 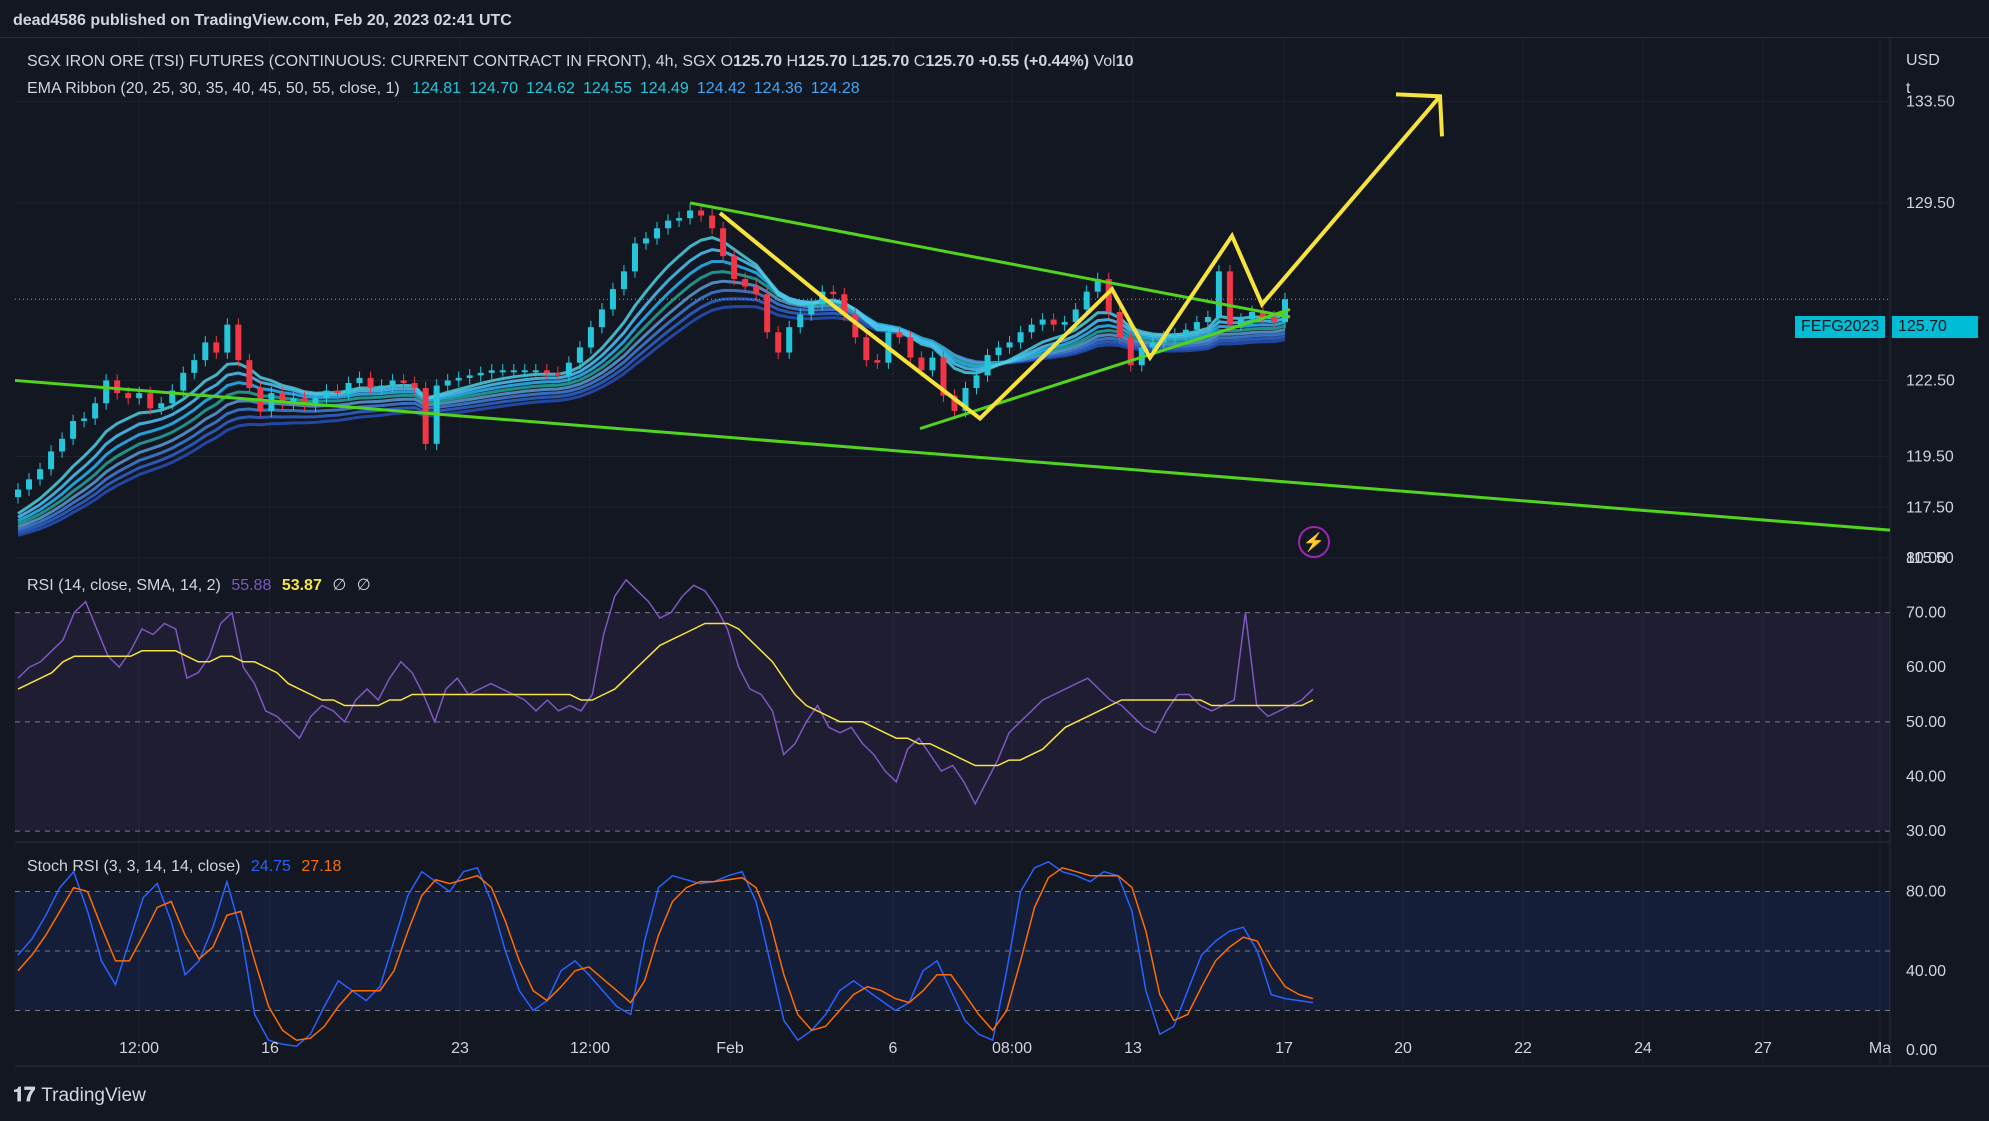 What do you see at coordinates (1284, 1048) in the screenshot?
I see `time-tick-9: 17` at bounding box center [1284, 1048].